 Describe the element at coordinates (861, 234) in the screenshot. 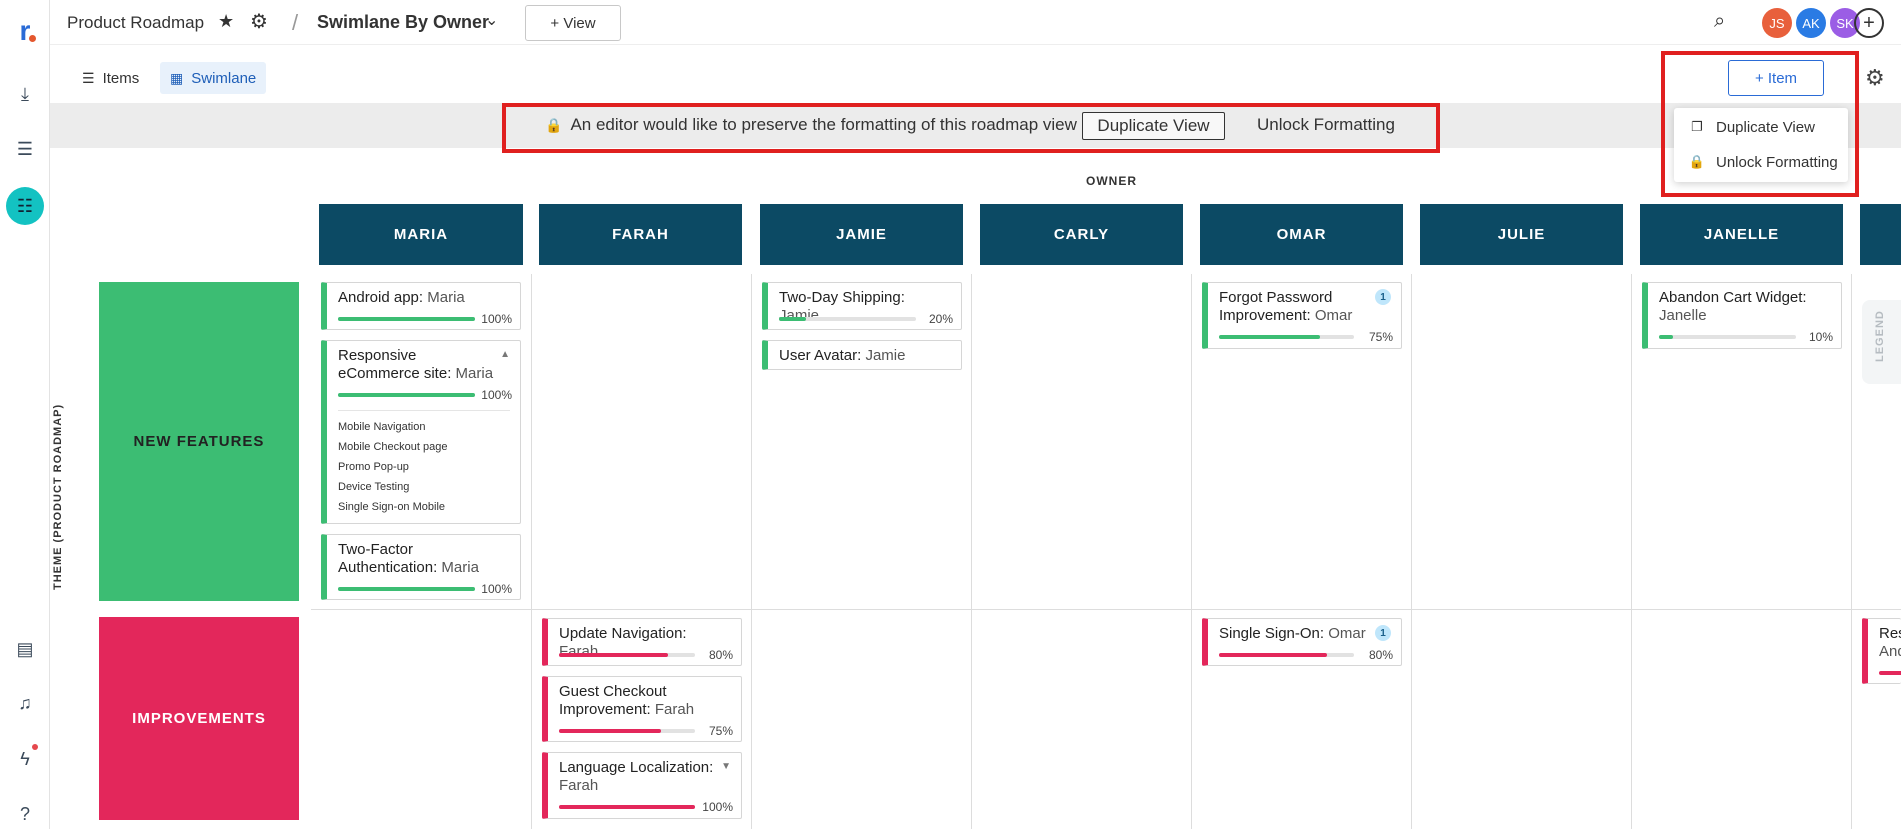

I see `column-header-jamie: JAMIE` at that location.